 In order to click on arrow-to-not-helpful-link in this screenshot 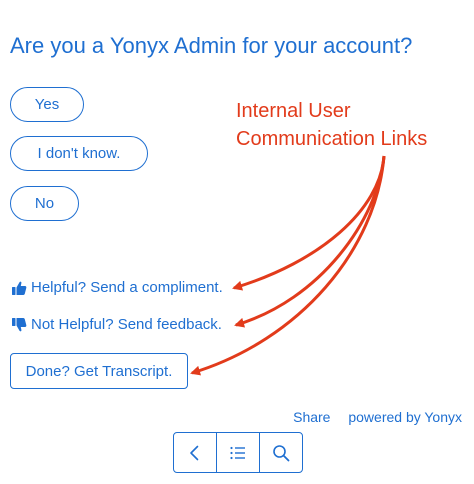, I will do `click(310, 241)`.